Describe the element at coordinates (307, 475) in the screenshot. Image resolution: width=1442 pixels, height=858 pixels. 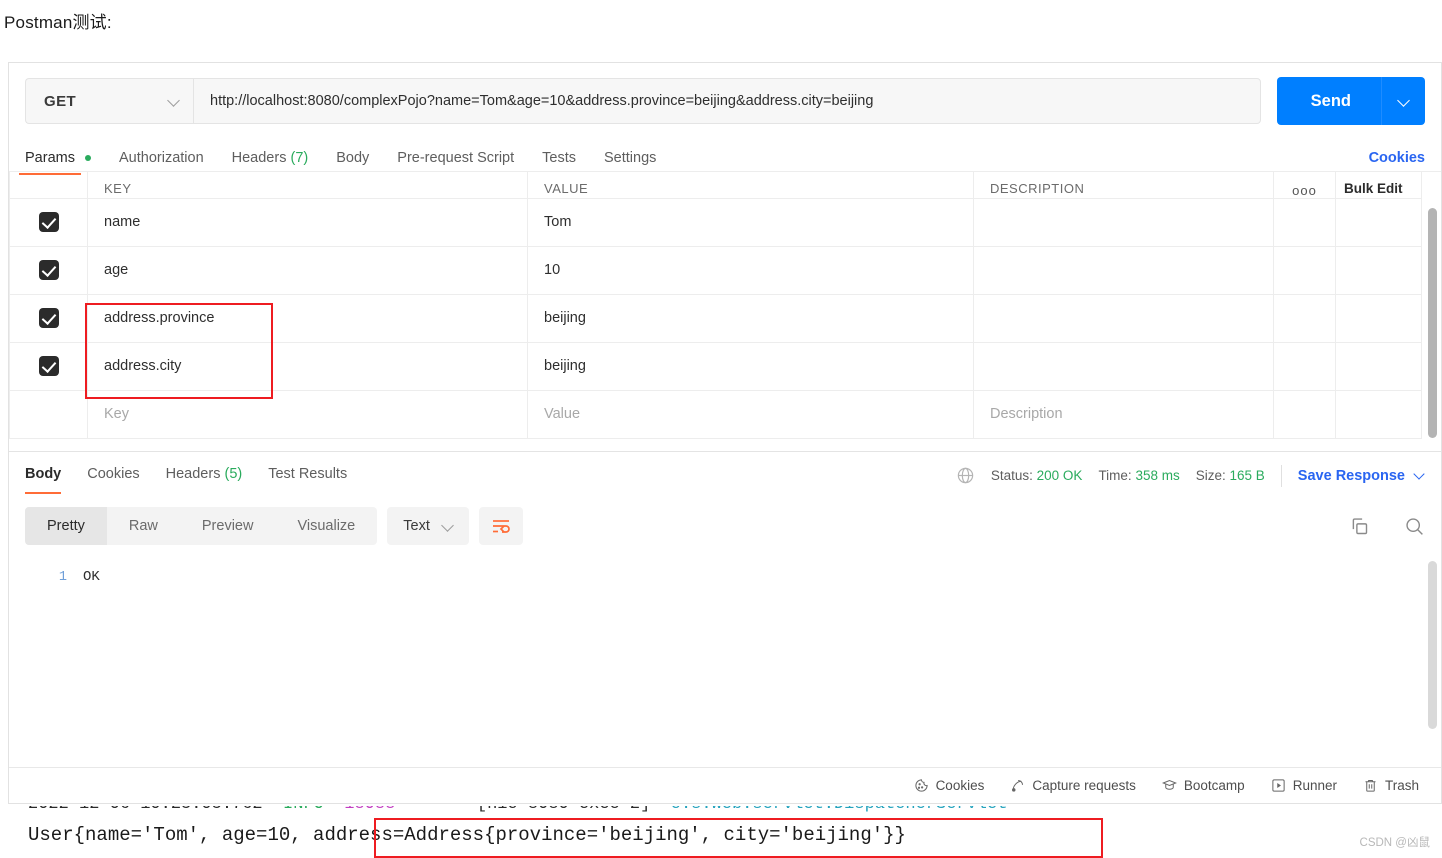
I see `response-tab-test-results: Test Results` at that location.